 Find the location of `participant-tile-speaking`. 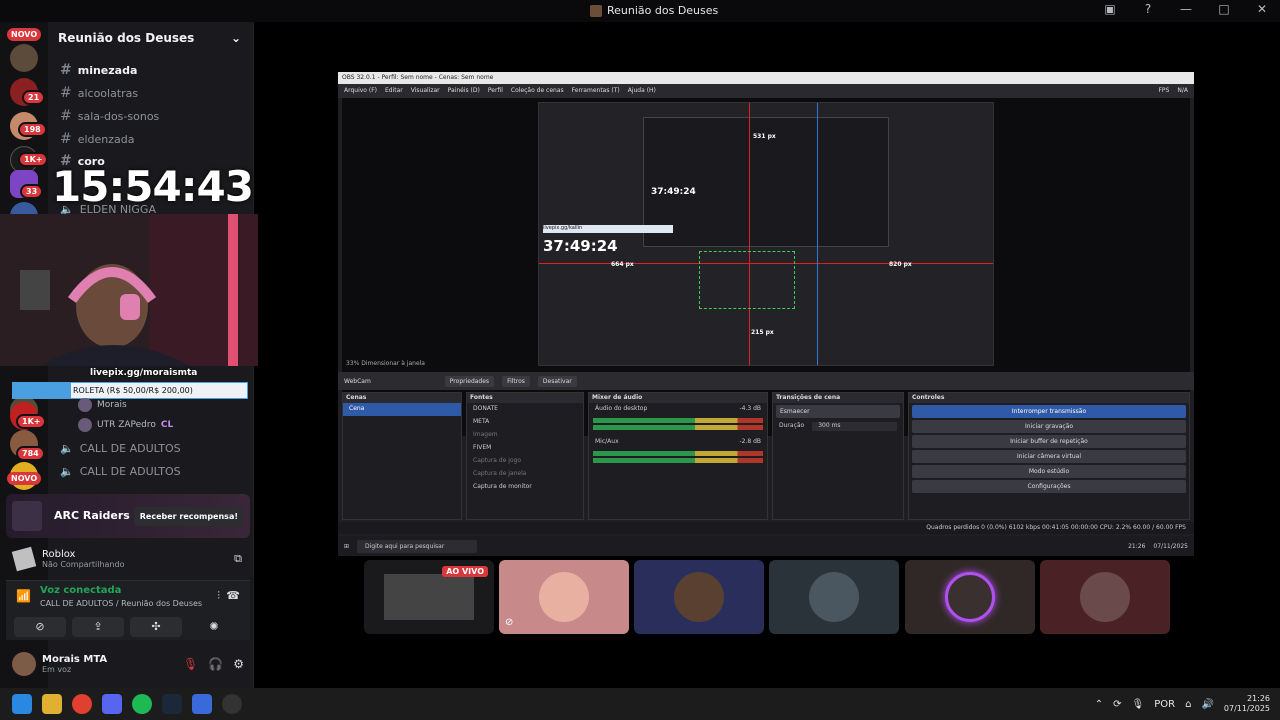

participant-tile-speaking is located at coordinates (970, 597).